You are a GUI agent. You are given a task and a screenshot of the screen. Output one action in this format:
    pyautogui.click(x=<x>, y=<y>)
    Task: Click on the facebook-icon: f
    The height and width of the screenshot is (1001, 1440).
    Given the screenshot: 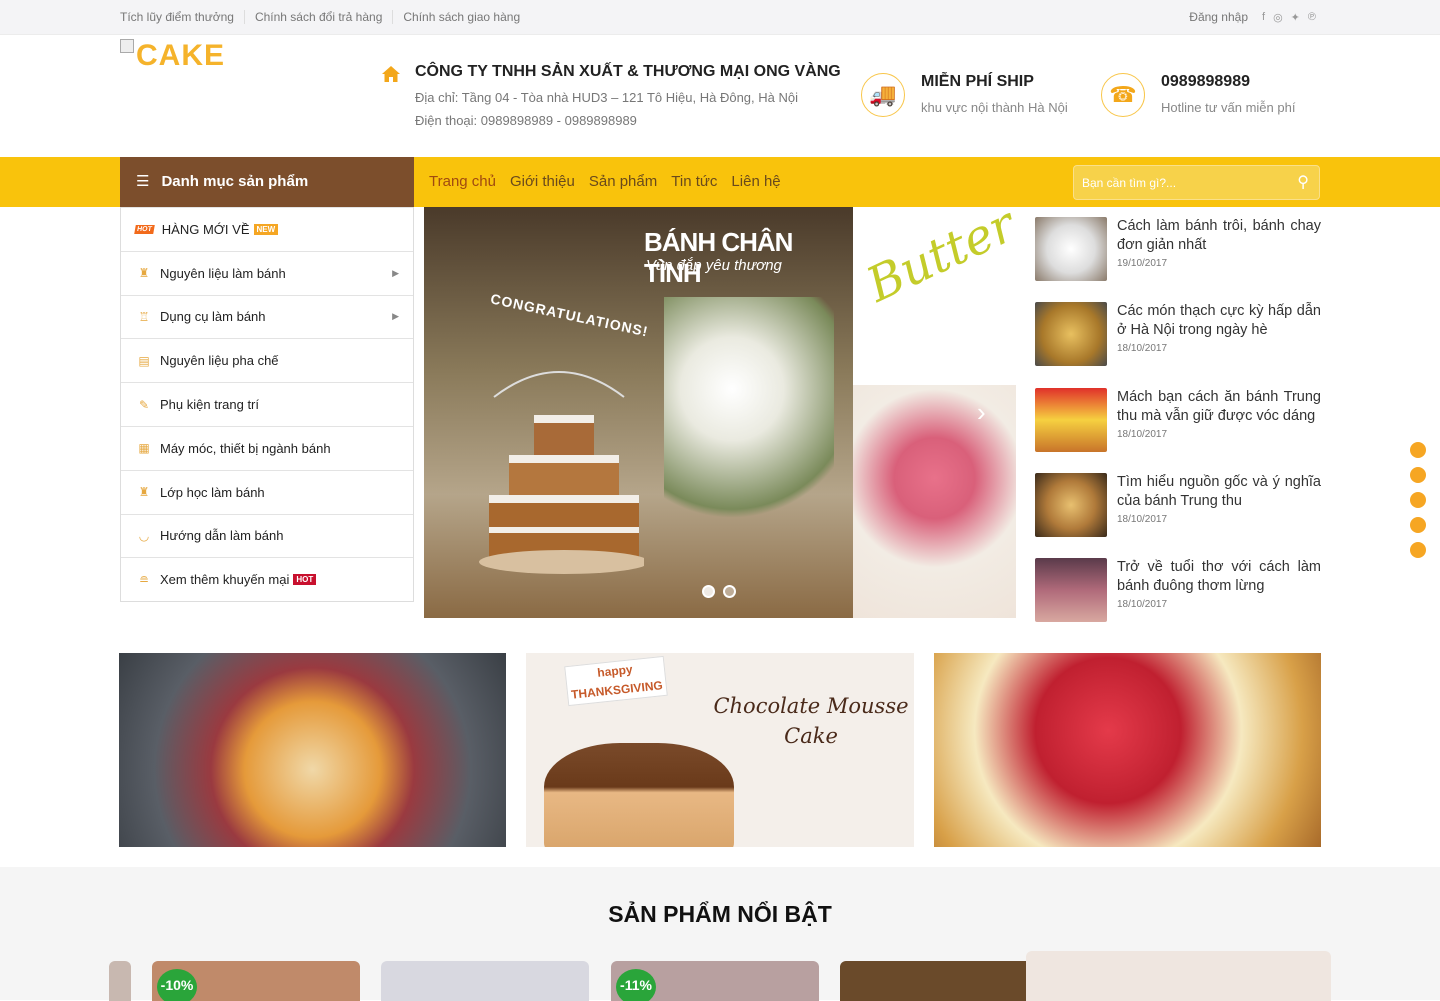 What is the action you would take?
    pyautogui.click(x=1263, y=17)
    